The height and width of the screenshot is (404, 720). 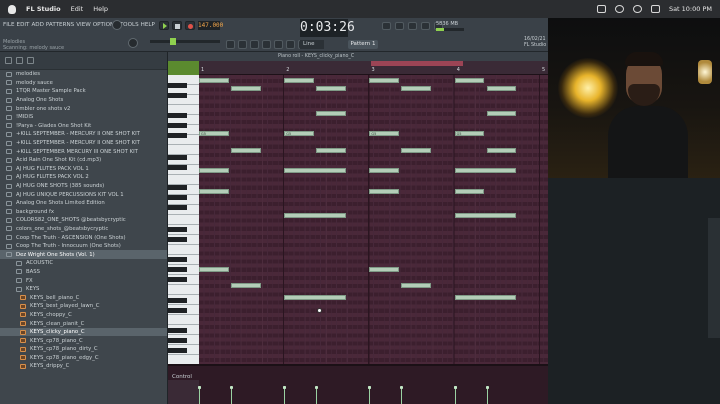 I want to click on paint-tool-icon, so click(x=242, y=44).